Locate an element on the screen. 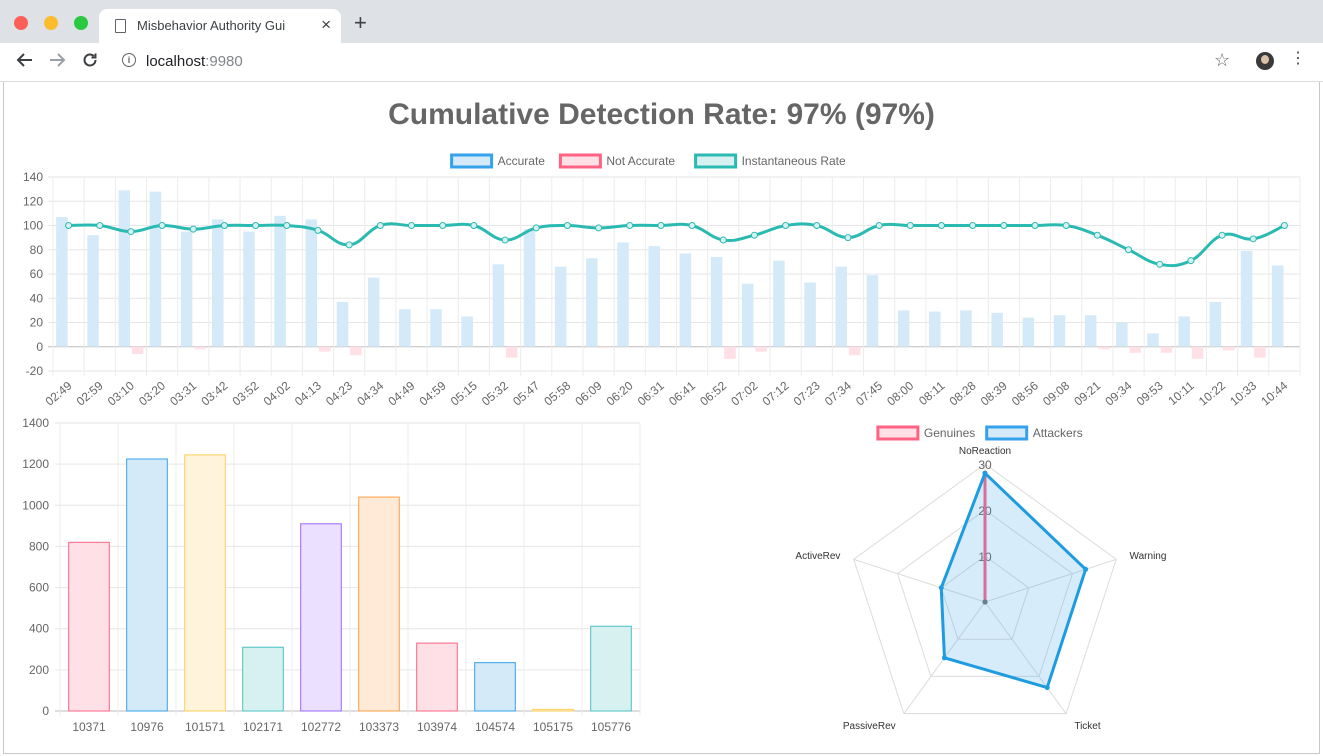 The image size is (1323, 756). maximize-window-button is located at coordinates (81, 23).